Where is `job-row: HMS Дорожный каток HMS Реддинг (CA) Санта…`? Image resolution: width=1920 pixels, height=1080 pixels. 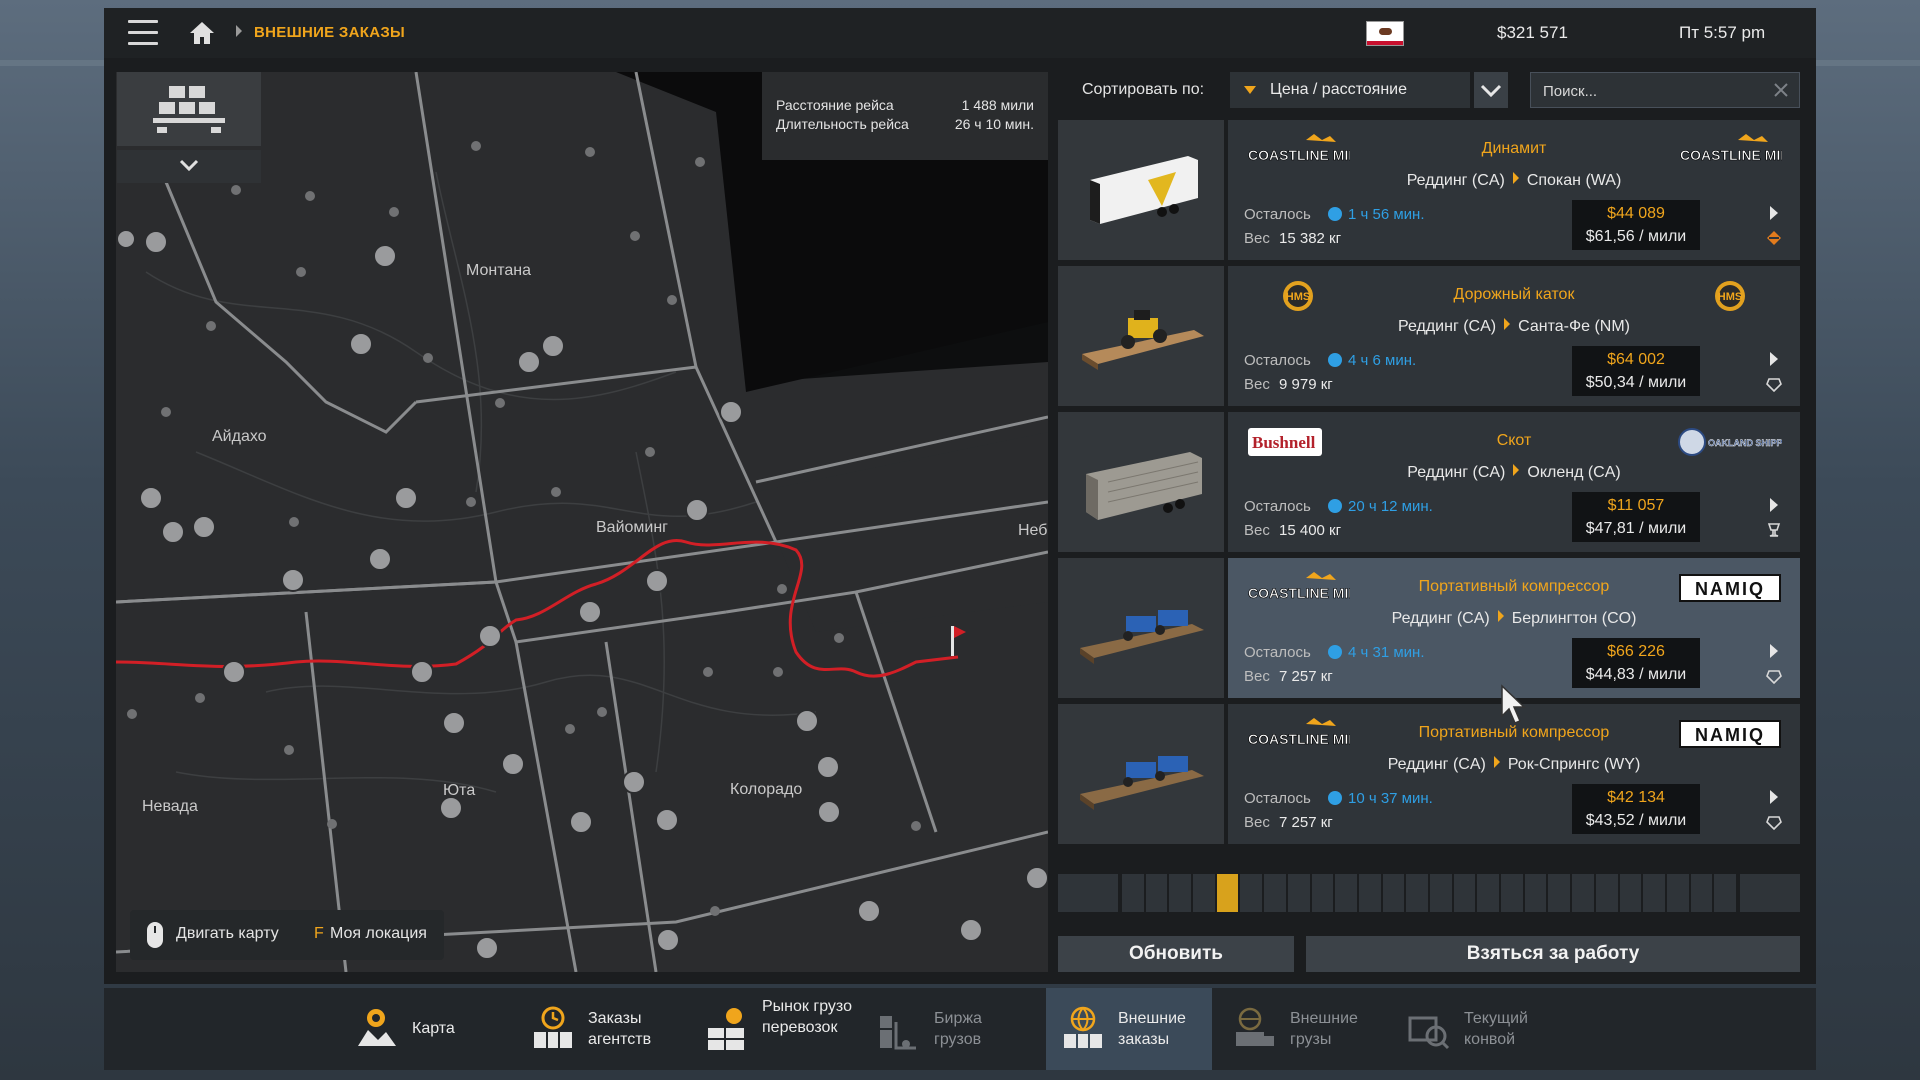 job-row: HMS Дорожный каток HMS Реддинг (CA) Санта… is located at coordinates (1429, 336).